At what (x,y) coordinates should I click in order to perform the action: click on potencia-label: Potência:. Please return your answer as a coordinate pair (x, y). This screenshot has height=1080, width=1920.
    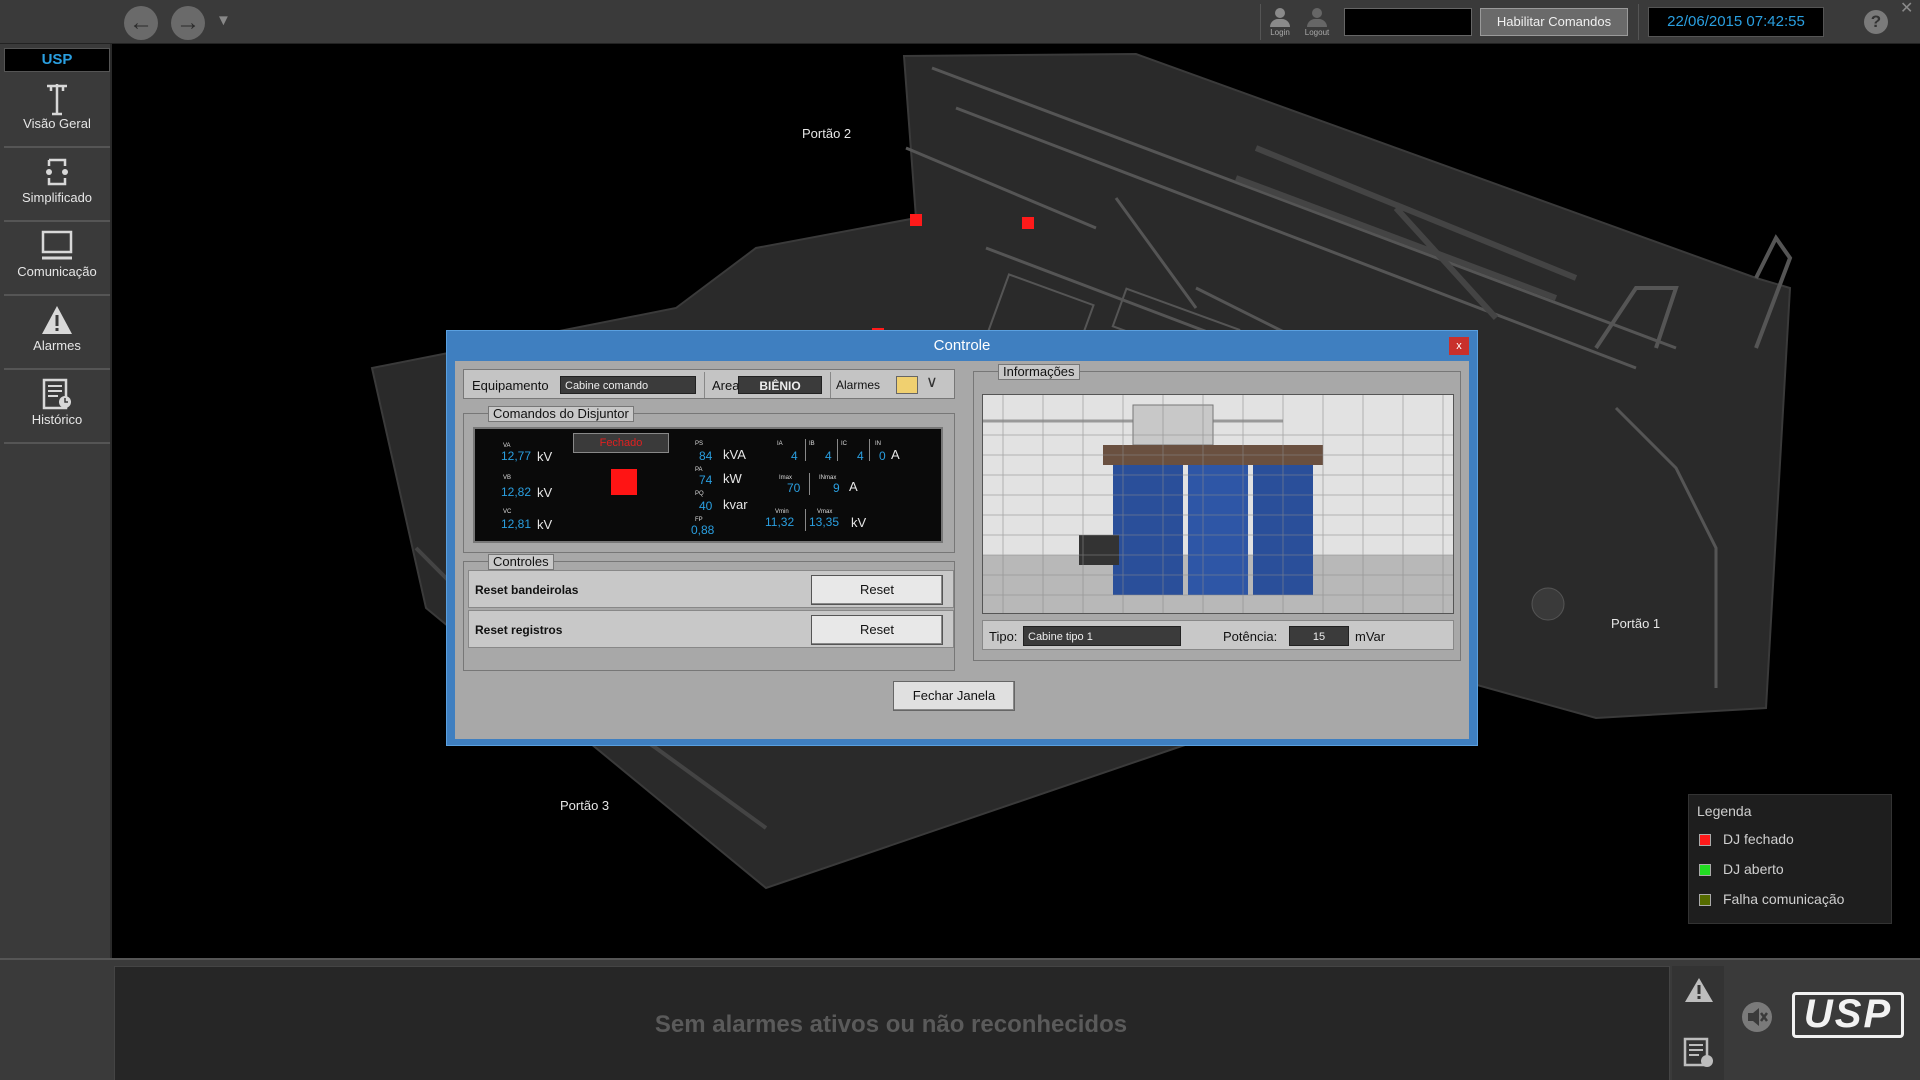
    Looking at the image, I should click on (1250, 636).